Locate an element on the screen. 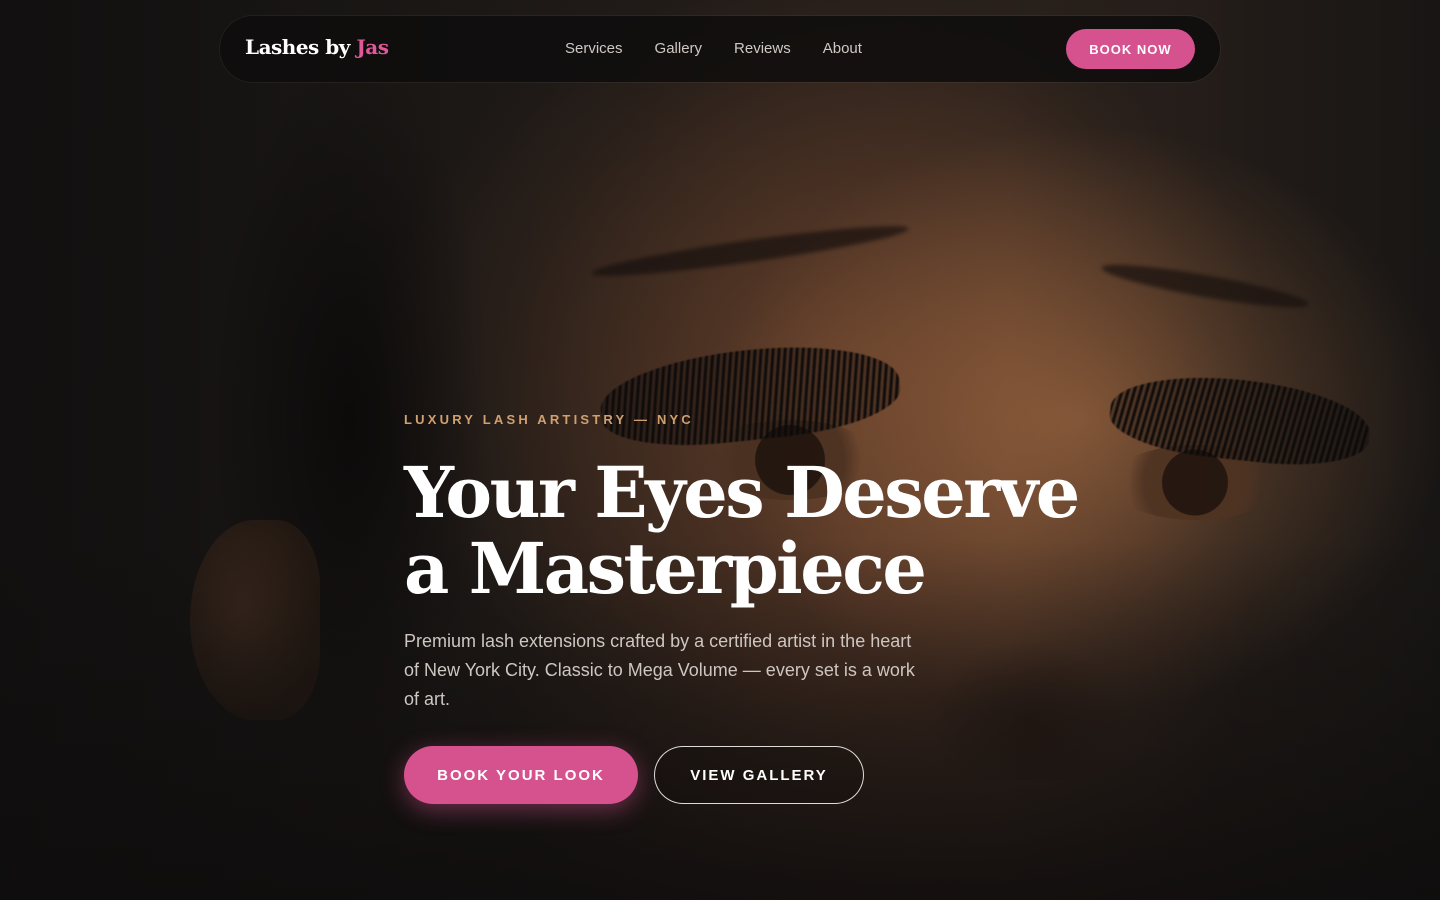 This screenshot has width=1440, height=900. book-your-look-button: BOOK YOUR LOOK is located at coordinates (521, 775).